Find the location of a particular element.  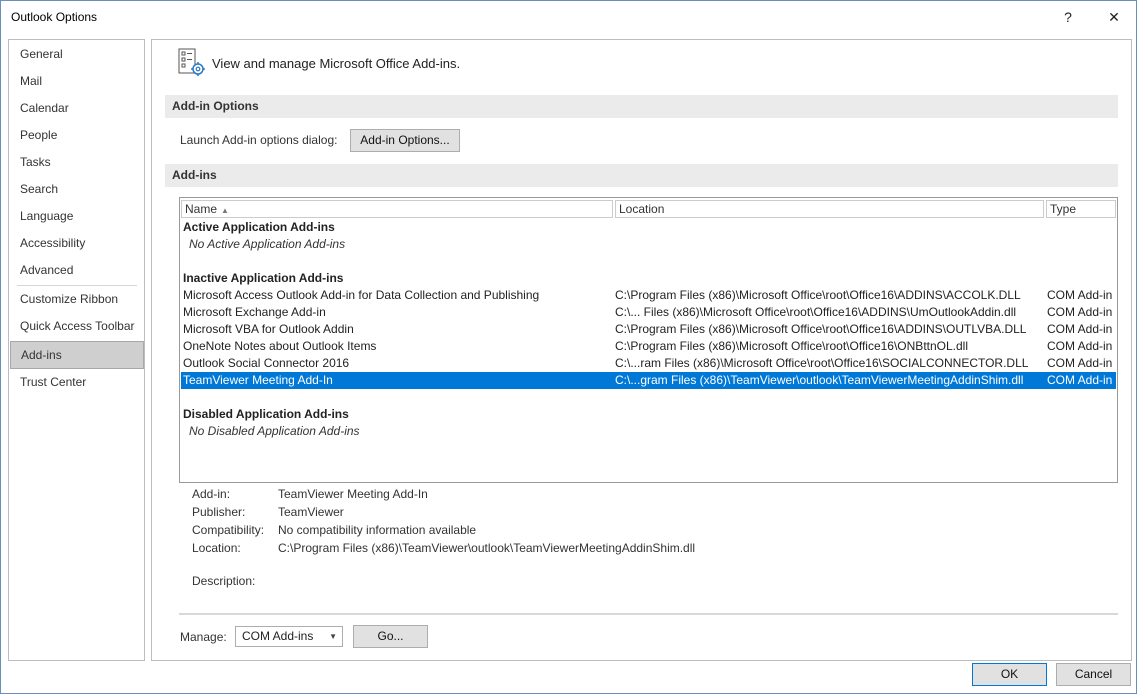

section-addin-options: Add-in Options is located at coordinates (641, 106).